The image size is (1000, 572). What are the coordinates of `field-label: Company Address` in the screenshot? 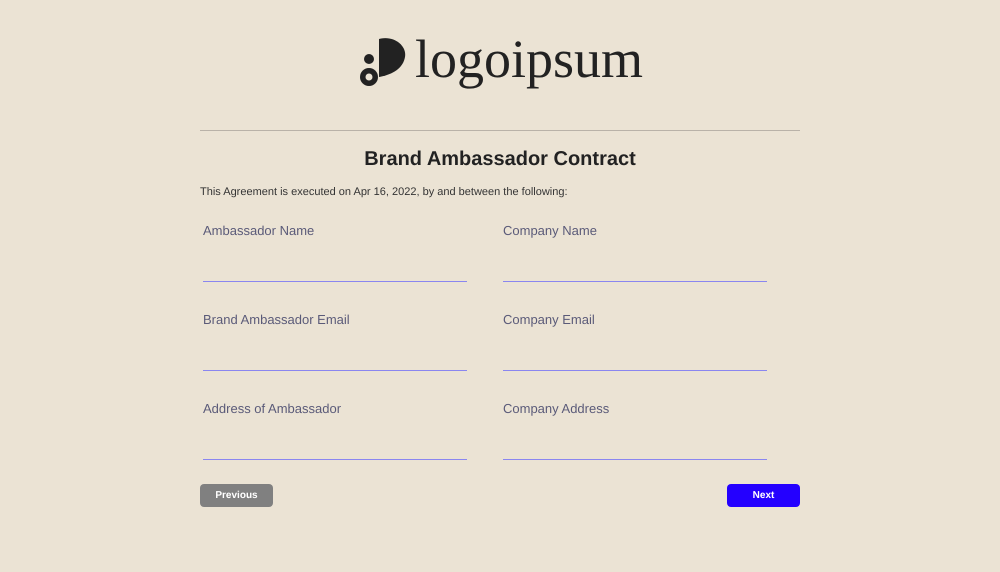 It's located at (556, 409).